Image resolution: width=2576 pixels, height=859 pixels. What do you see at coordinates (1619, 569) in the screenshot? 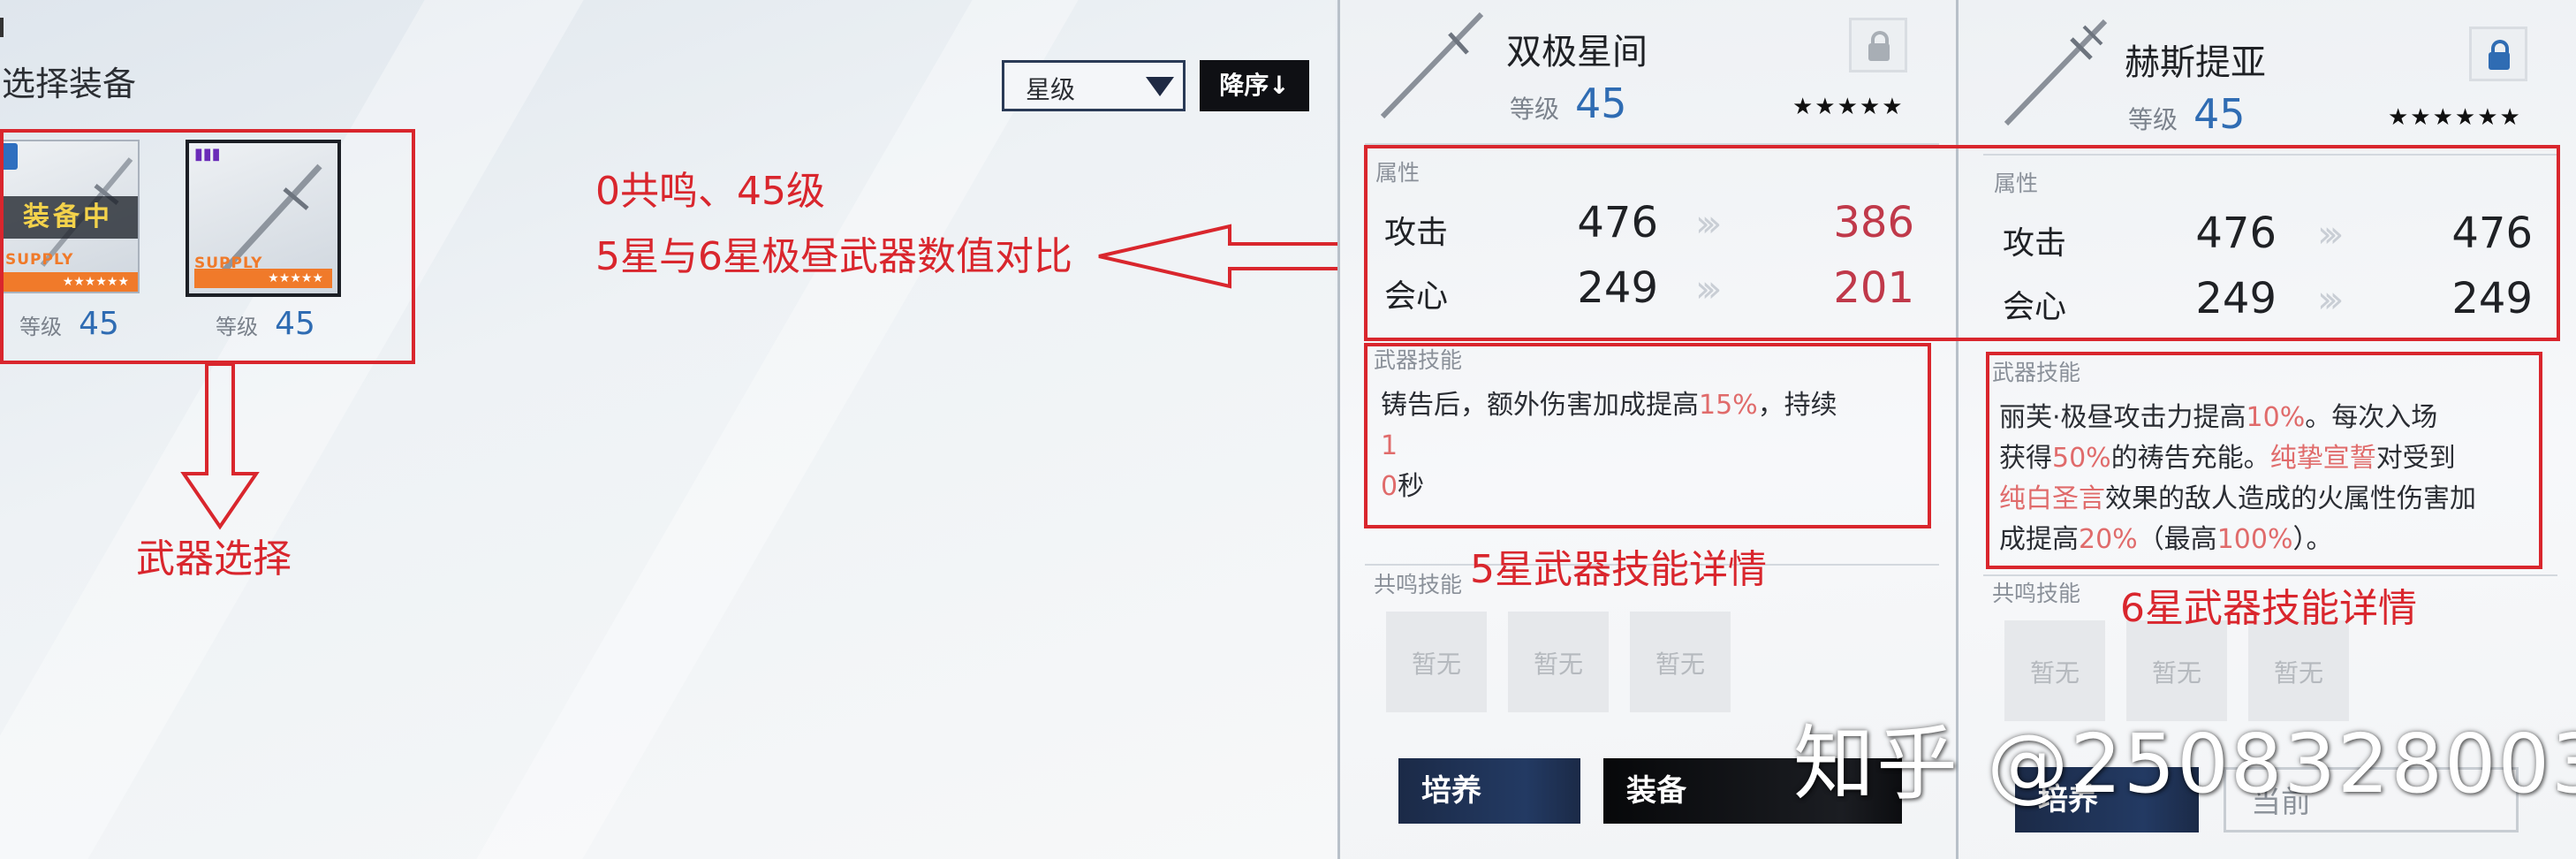
I see `annotation-skill5: 5星武器技能详情` at bounding box center [1619, 569].